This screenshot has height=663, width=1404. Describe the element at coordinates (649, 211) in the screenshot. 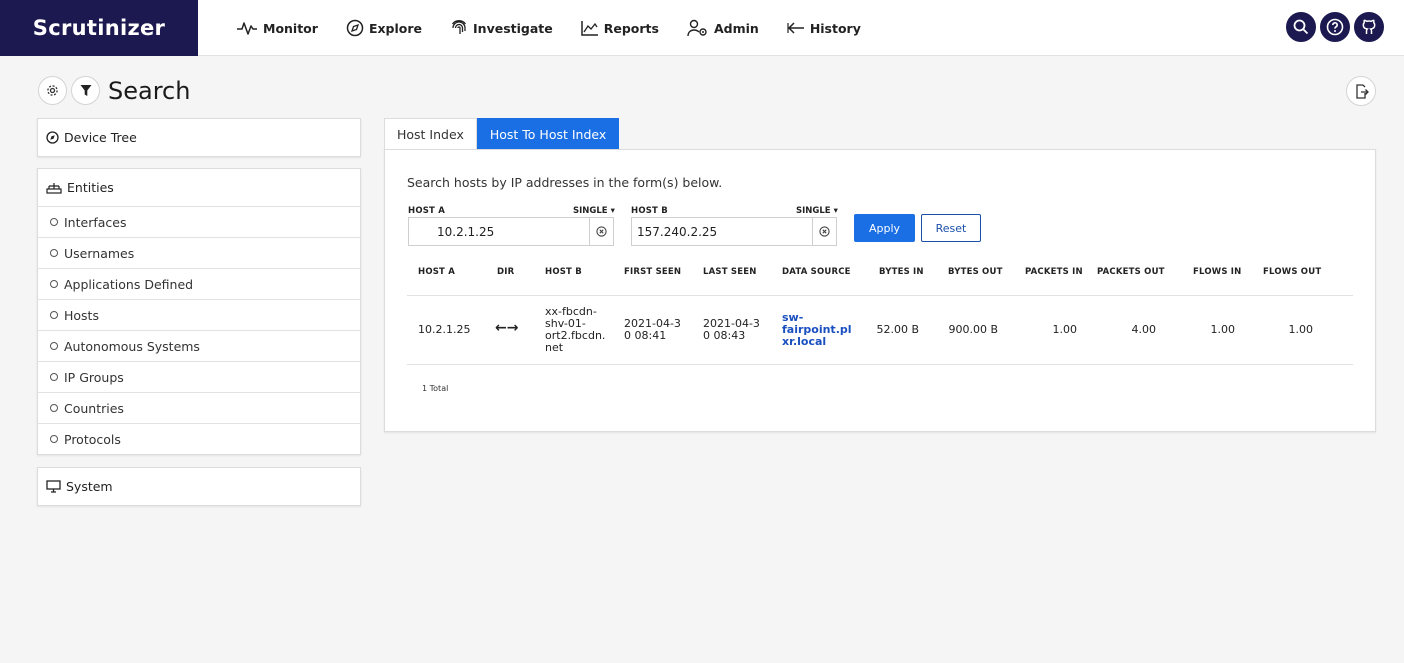

I see `host-b-label: HOST B` at that location.